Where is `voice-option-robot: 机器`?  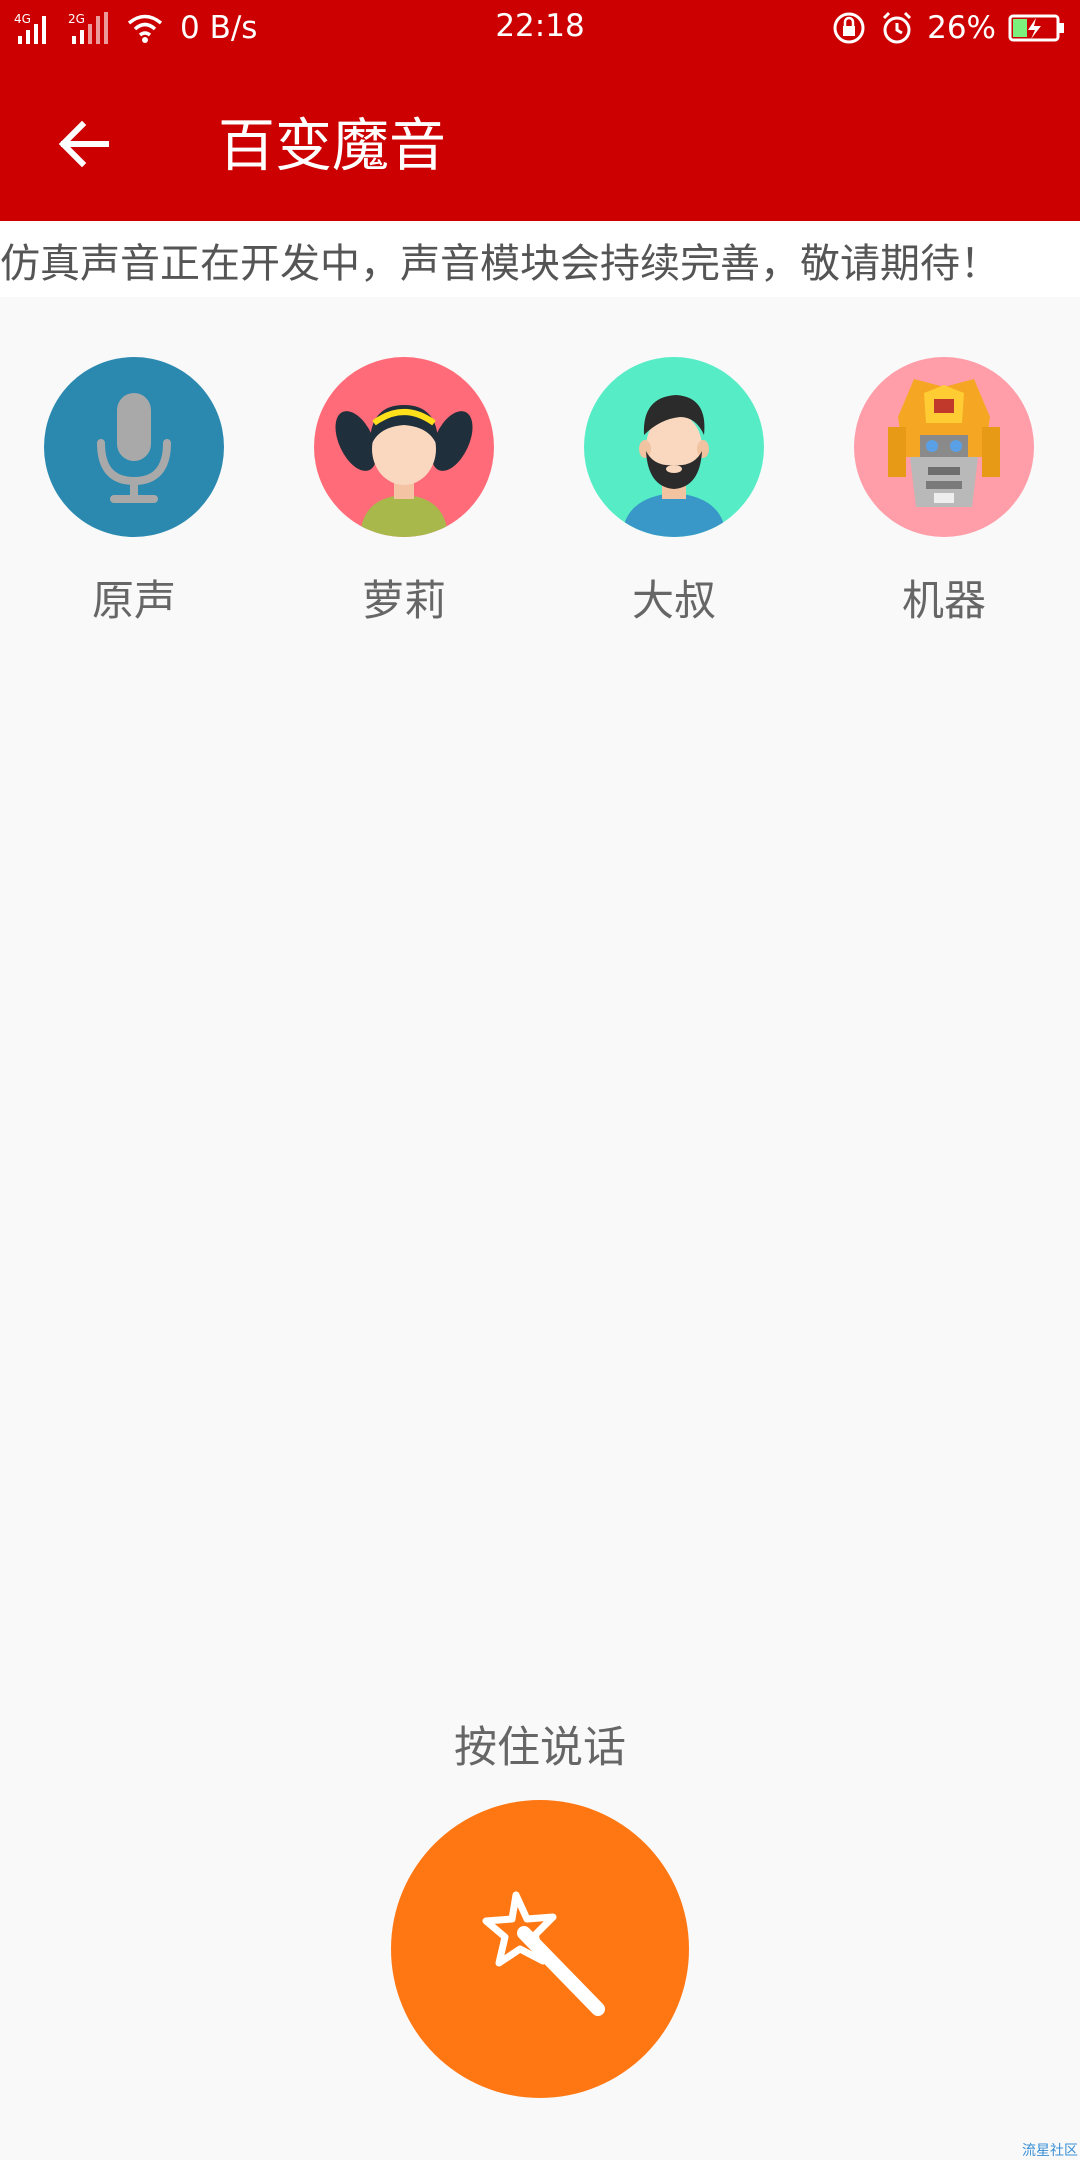 voice-option-robot: 机器 is located at coordinates (944, 492).